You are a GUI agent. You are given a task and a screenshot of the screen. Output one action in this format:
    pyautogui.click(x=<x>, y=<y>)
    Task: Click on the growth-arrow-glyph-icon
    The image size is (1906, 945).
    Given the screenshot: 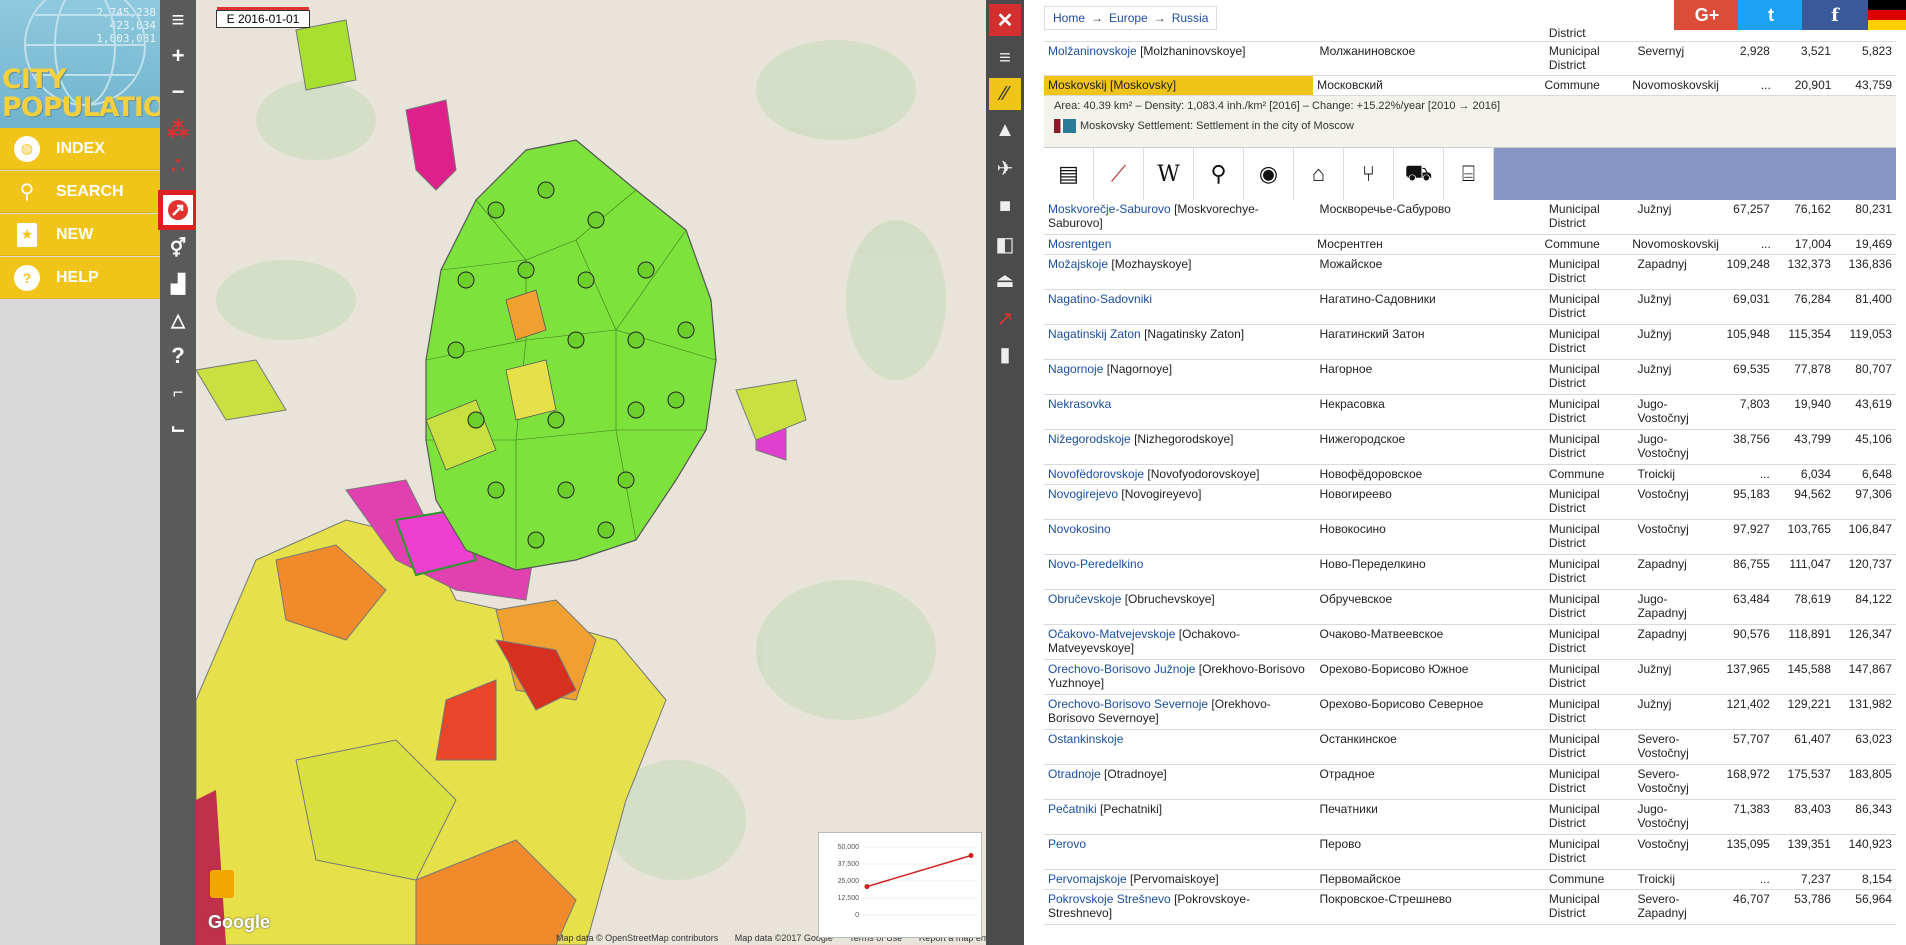 What is the action you would take?
    pyautogui.click(x=178, y=210)
    